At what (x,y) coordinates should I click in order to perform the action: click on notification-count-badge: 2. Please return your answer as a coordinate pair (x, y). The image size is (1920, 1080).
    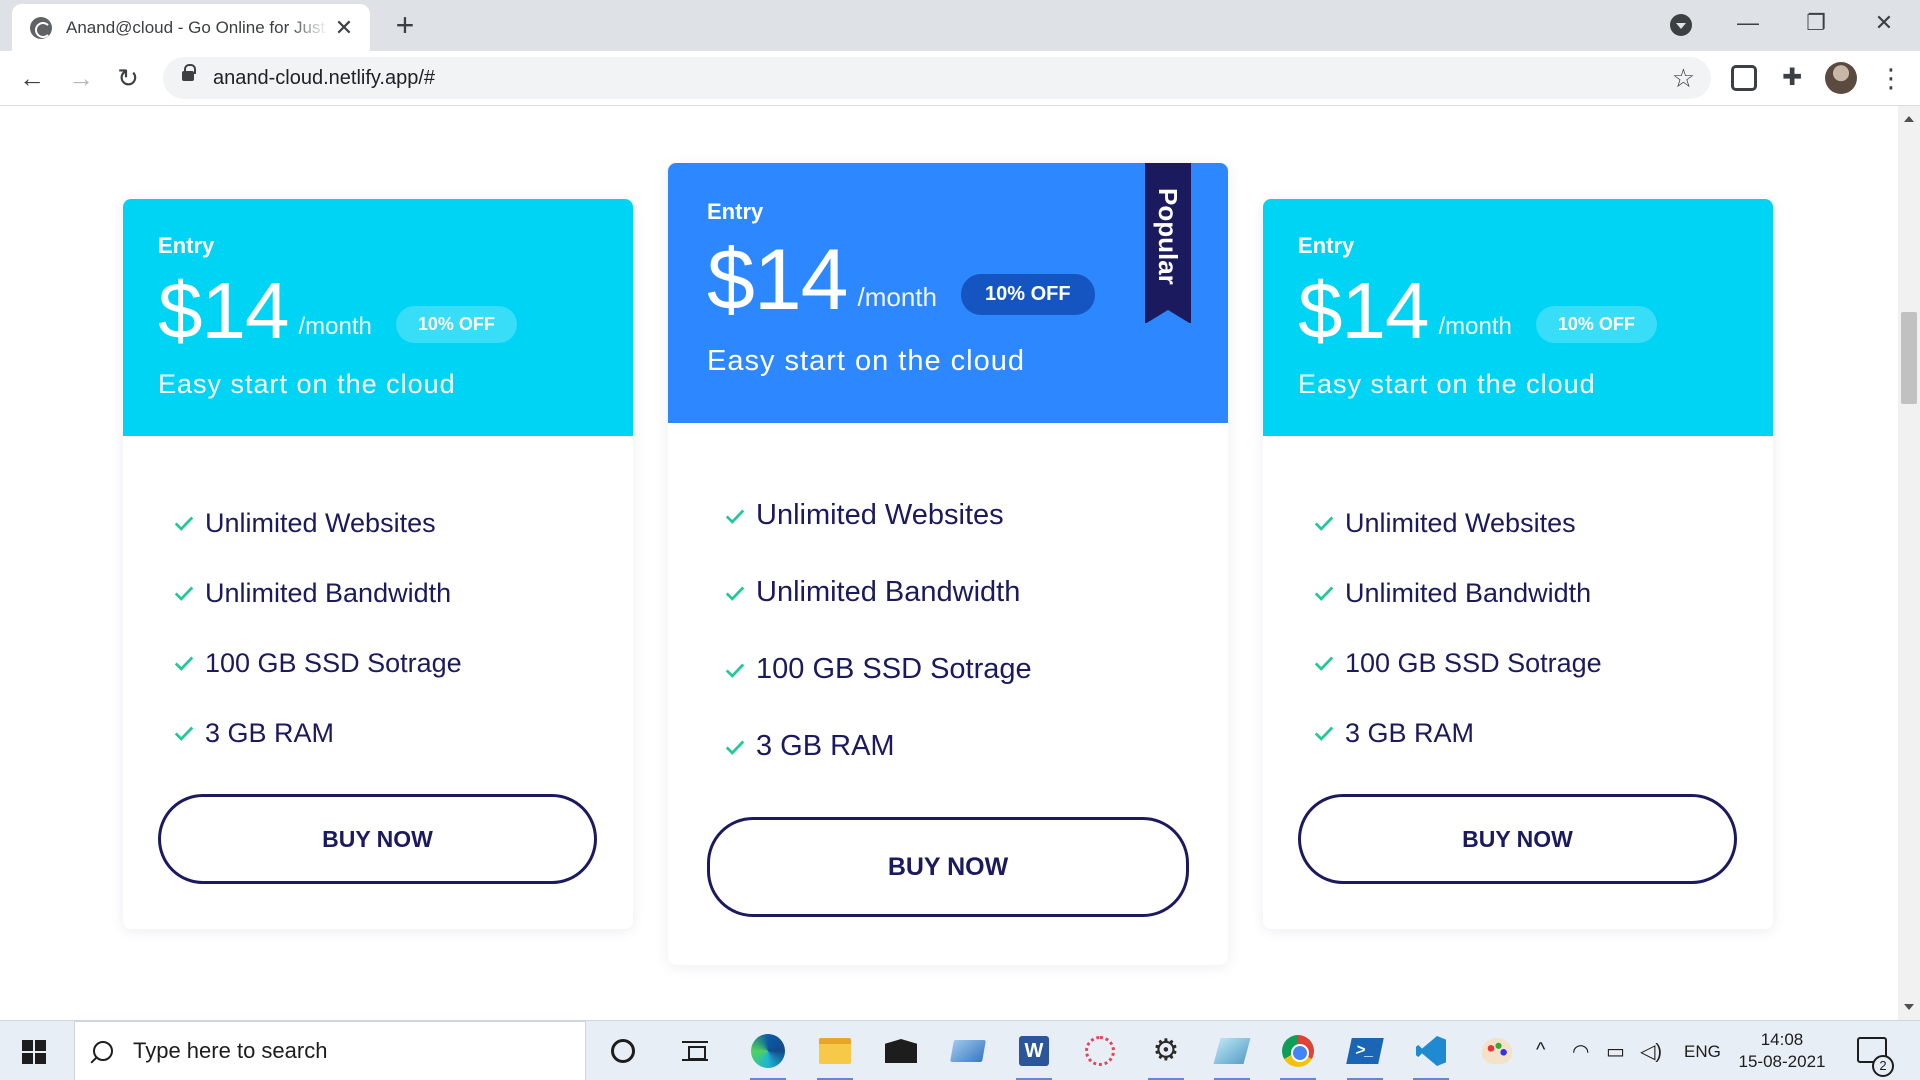
    Looking at the image, I should click on (1883, 1066).